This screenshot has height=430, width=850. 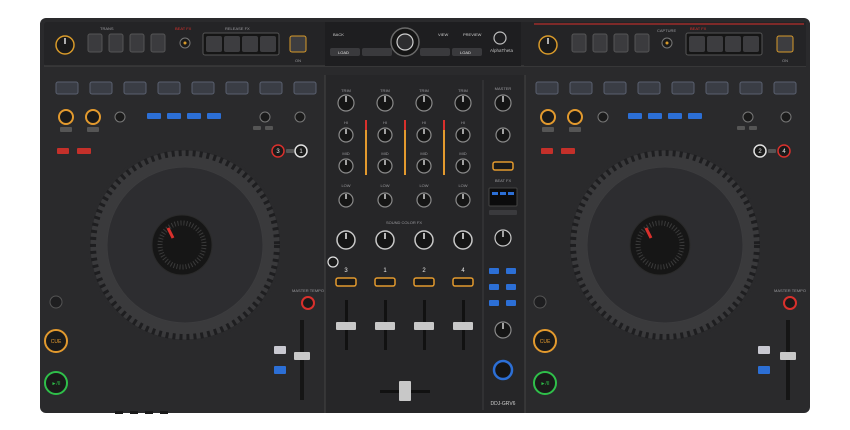 What do you see at coordinates (733, 44) in the screenshot?
I see `top-pad-3-right` at bounding box center [733, 44].